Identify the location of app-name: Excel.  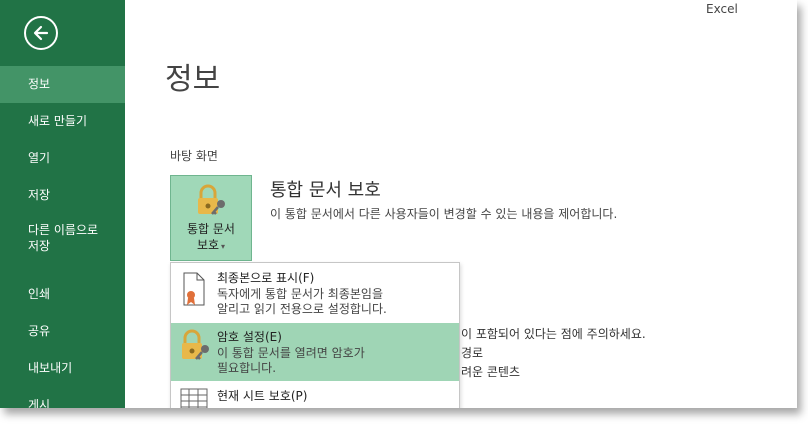
(722, 9).